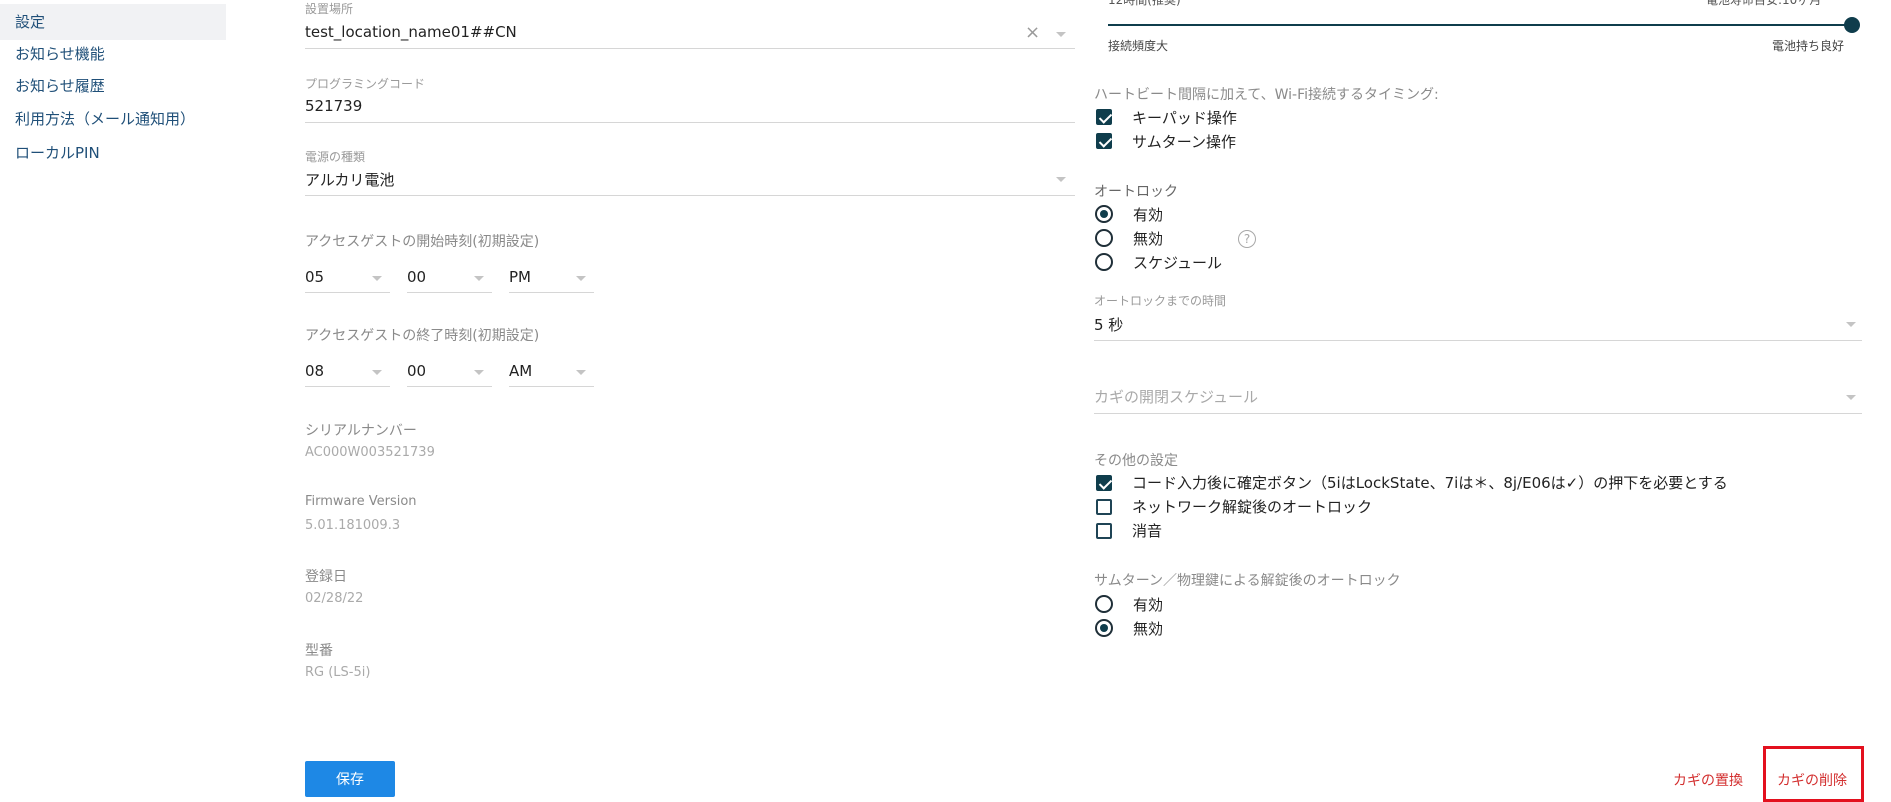 This screenshot has width=1891, height=802. What do you see at coordinates (411, 32) in the screenshot?
I see `location-input: test_location_name01##CN` at bounding box center [411, 32].